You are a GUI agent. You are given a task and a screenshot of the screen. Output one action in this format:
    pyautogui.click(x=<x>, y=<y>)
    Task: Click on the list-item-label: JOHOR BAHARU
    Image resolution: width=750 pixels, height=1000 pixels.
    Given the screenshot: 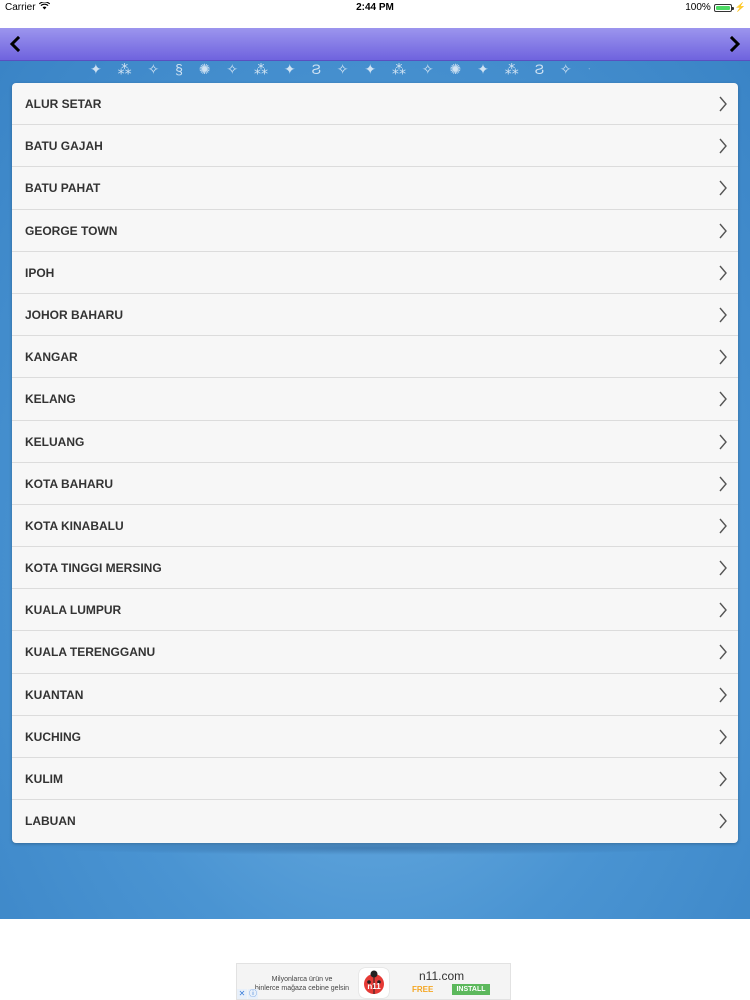 What is the action you would take?
    pyautogui.click(x=74, y=314)
    